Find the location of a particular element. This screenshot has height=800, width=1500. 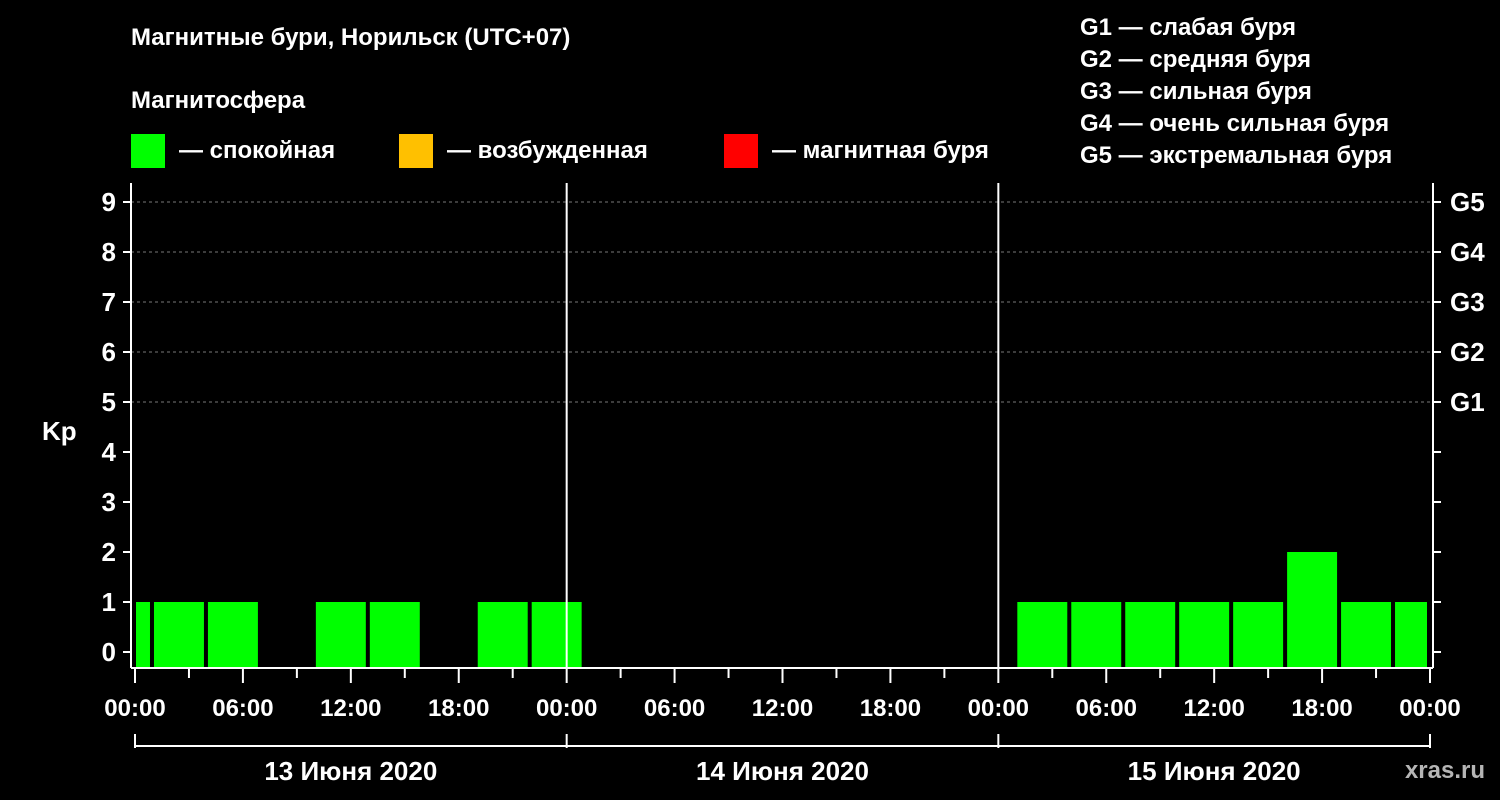

y-tick-label: 1 is located at coordinates (109, 602).